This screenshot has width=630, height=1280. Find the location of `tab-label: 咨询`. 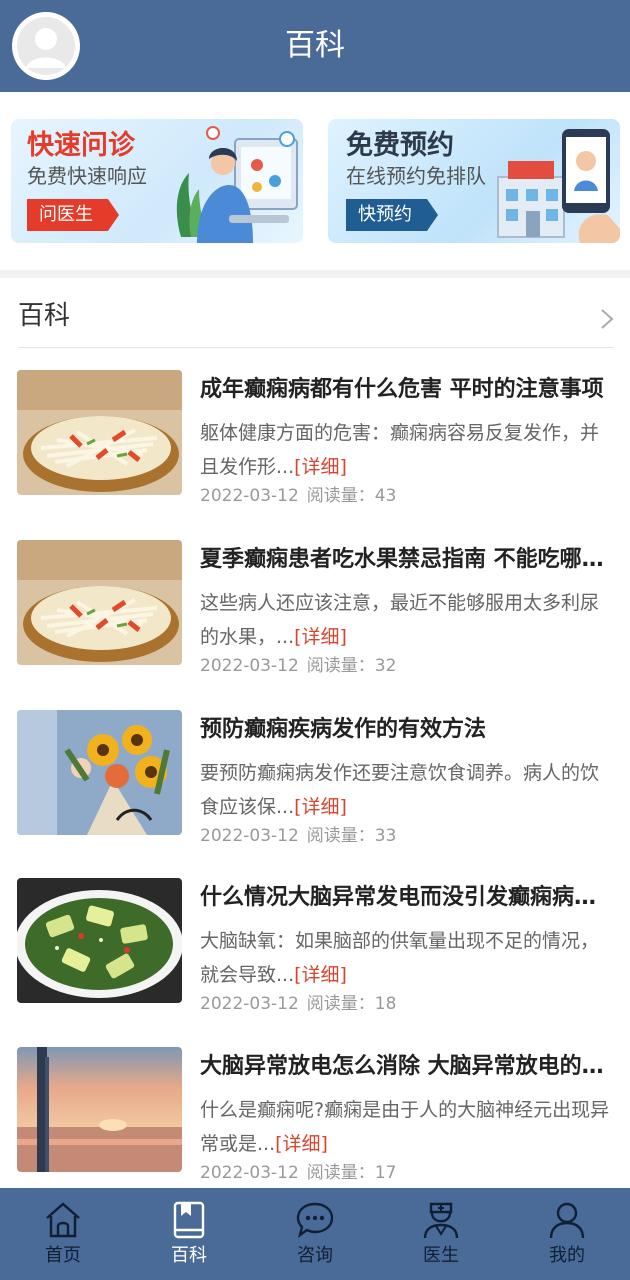

tab-label: 咨询 is located at coordinates (315, 1255).